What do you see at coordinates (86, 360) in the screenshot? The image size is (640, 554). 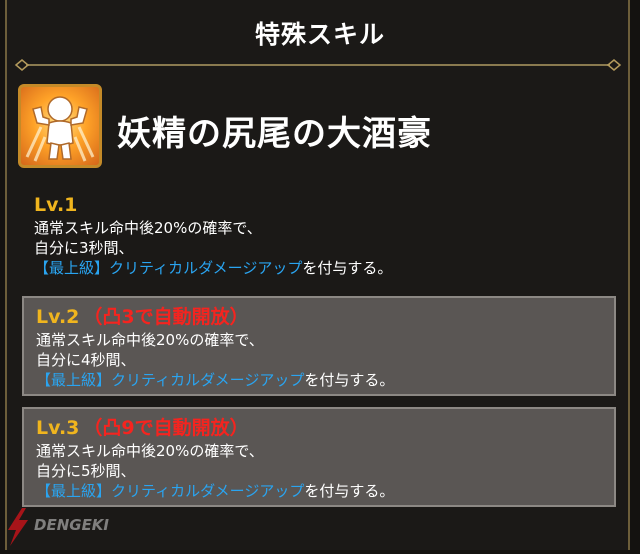 I see `effect-line-2: 自分に4秒間、` at bounding box center [86, 360].